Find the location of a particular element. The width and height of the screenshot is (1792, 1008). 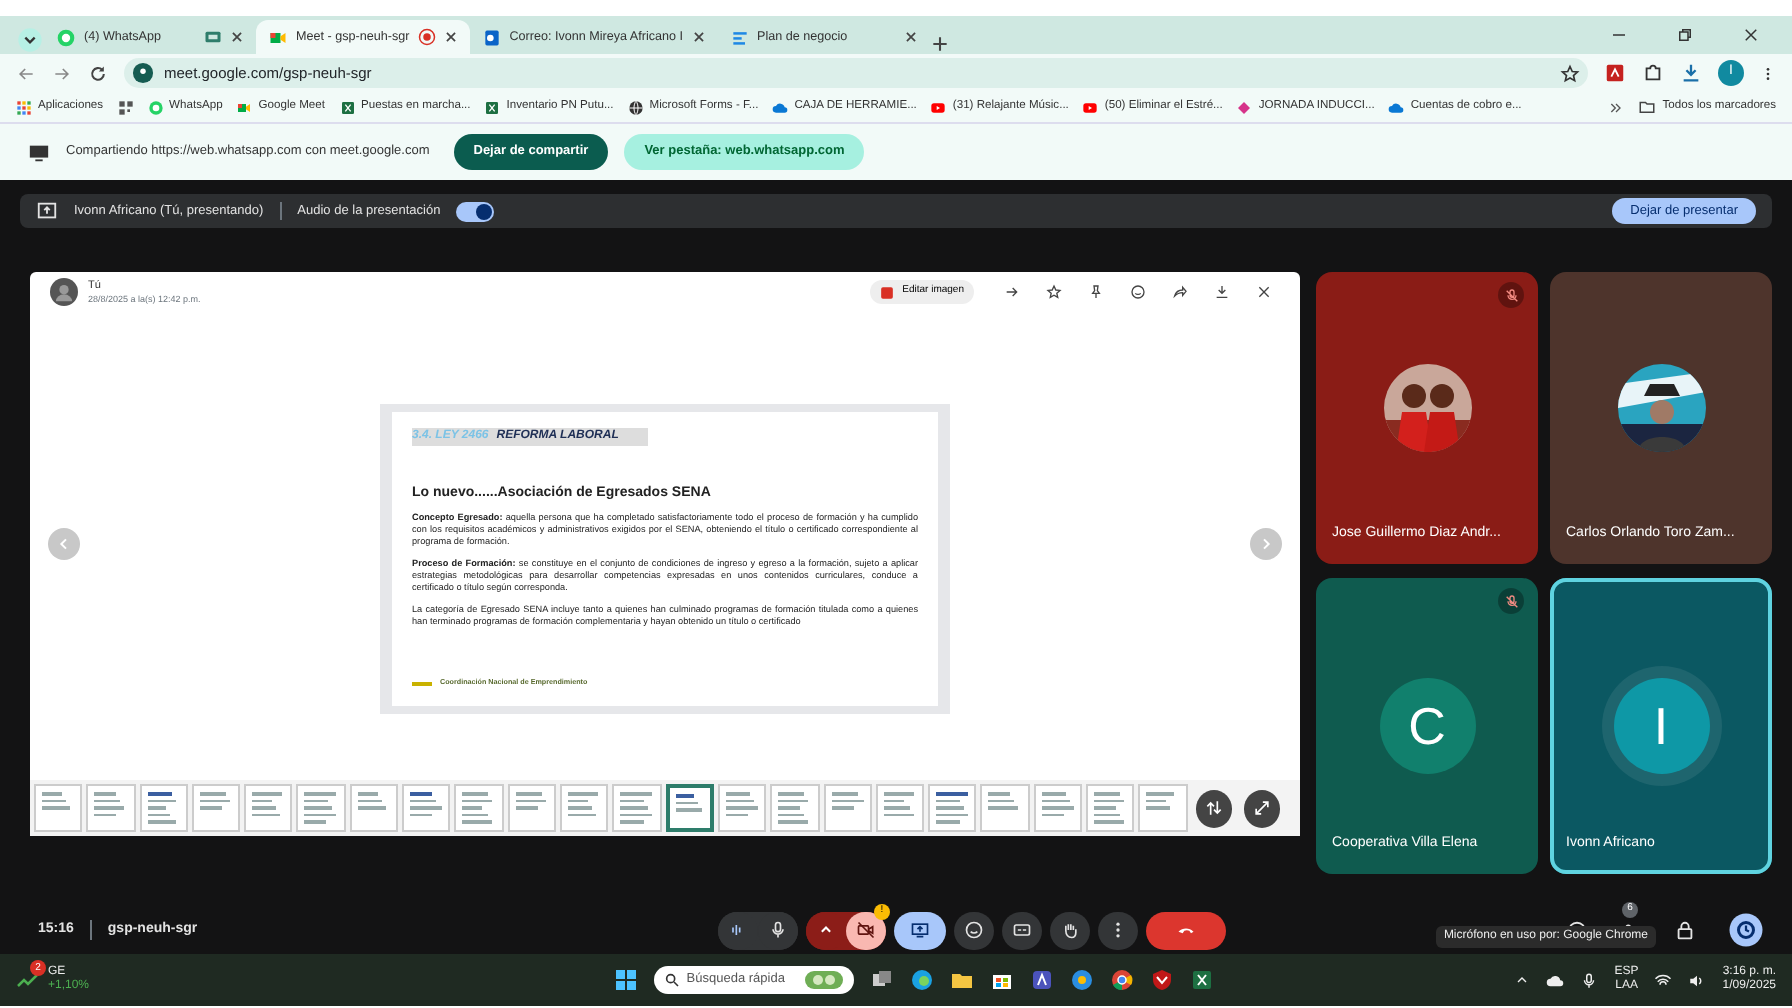

chevron-right-icon is located at coordinates (1266, 544).